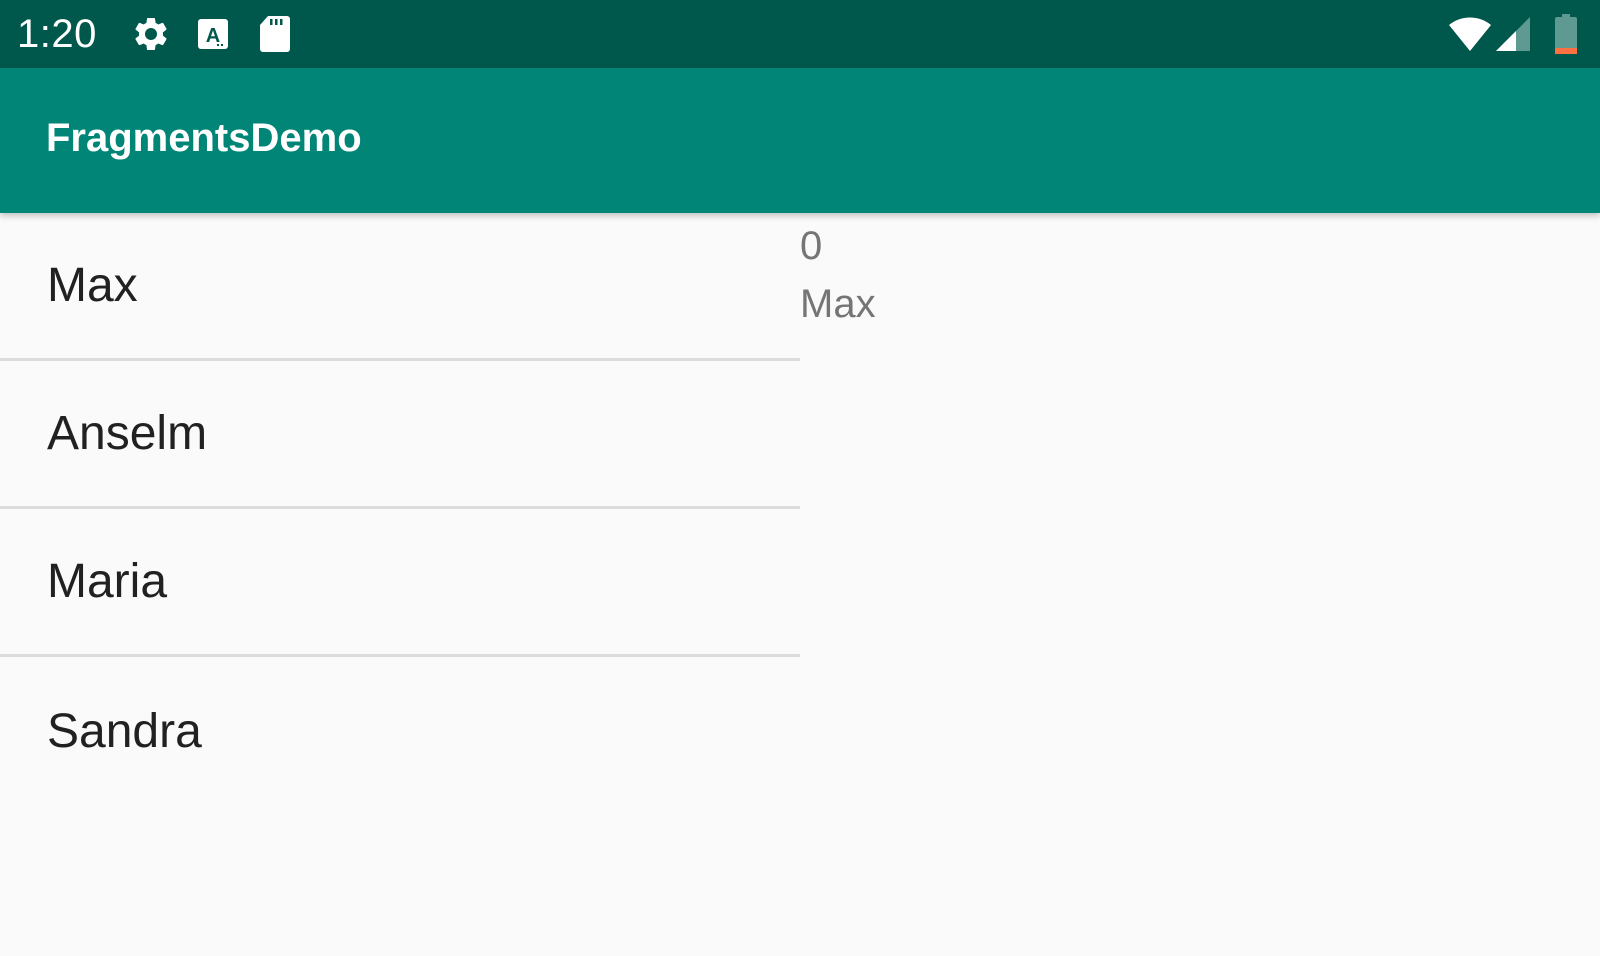  Describe the element at coordinates (838, 304) in the screenshot. I see `detail-name: Max` at that location.